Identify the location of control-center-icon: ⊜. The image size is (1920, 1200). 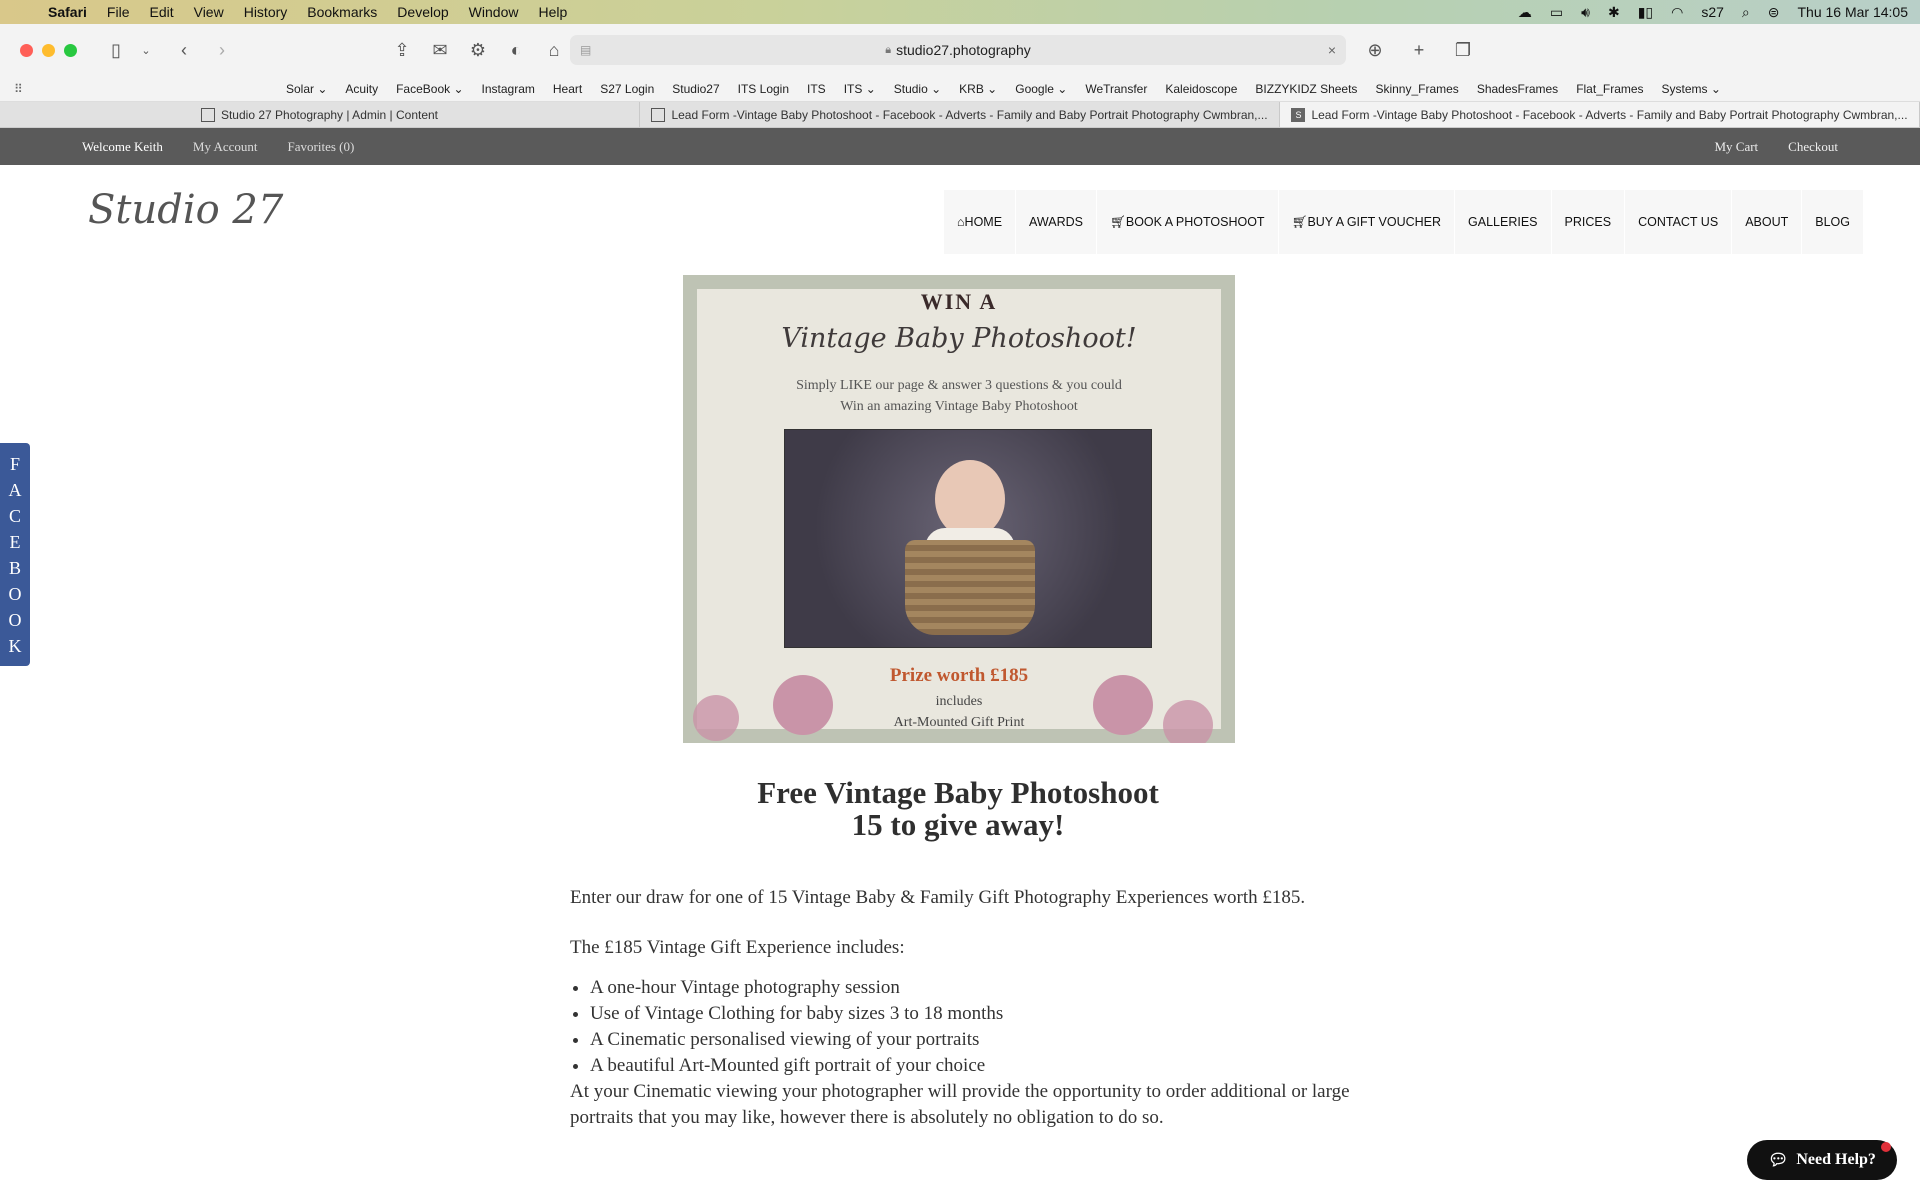
(1774, 12).